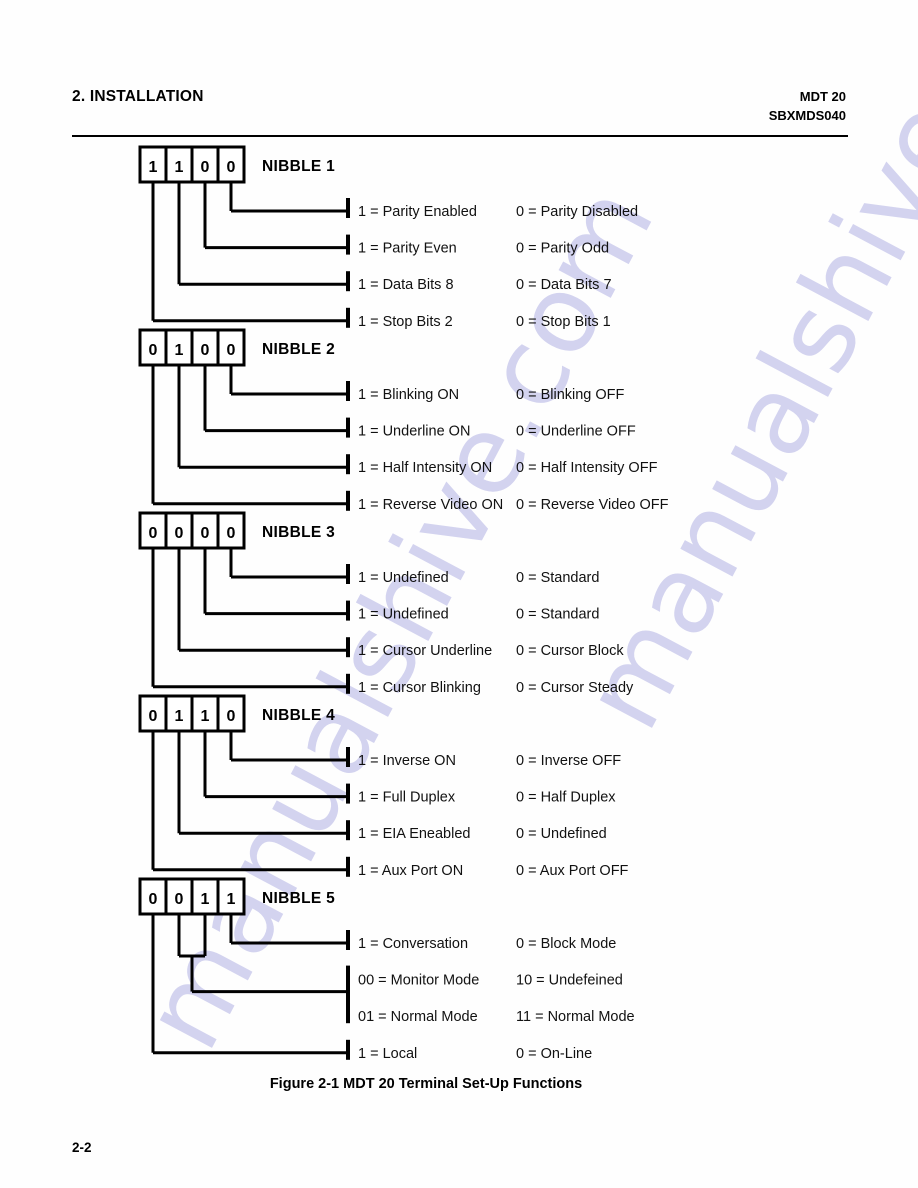 The image size is (918, 1188). I want to click on bit-set-label: 1 = EIA Eneabled, so click(414, 834).